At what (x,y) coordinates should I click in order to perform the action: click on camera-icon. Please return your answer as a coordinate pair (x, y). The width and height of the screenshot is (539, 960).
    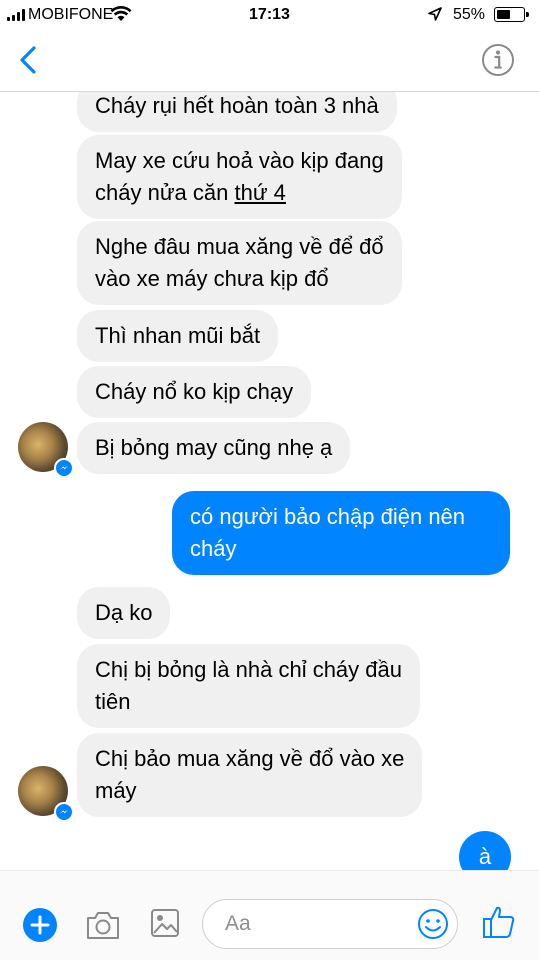
    Looking at the image, I should click on (103, 925).